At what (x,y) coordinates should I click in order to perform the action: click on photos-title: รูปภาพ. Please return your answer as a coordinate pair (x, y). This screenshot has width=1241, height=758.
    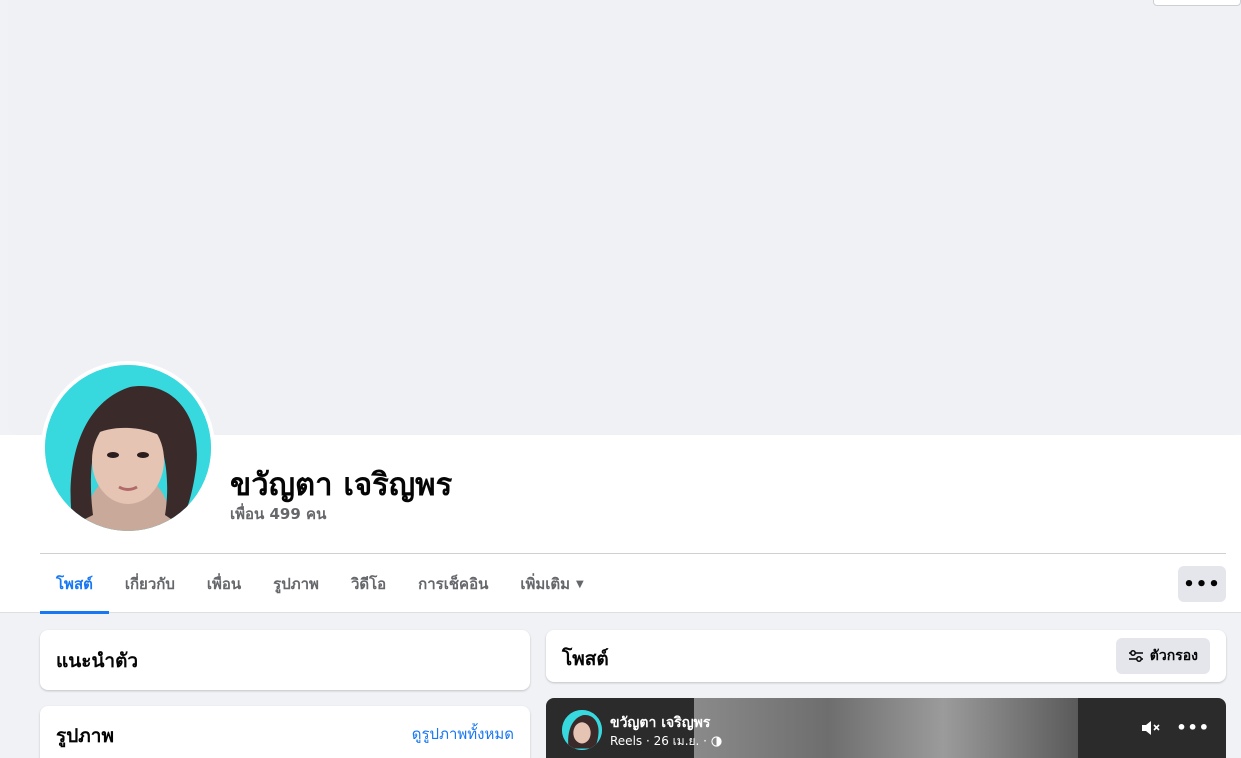
    Looking at the image, I should click on (85, 736).